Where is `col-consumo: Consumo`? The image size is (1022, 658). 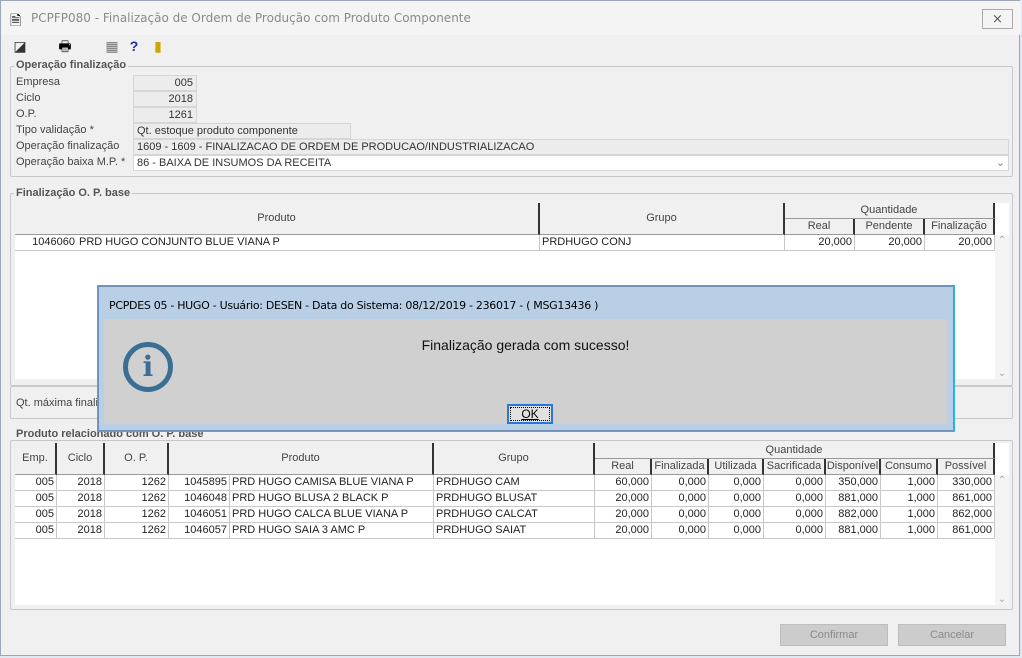
col-consumo: Consumo is located at coordinates (909, 467).